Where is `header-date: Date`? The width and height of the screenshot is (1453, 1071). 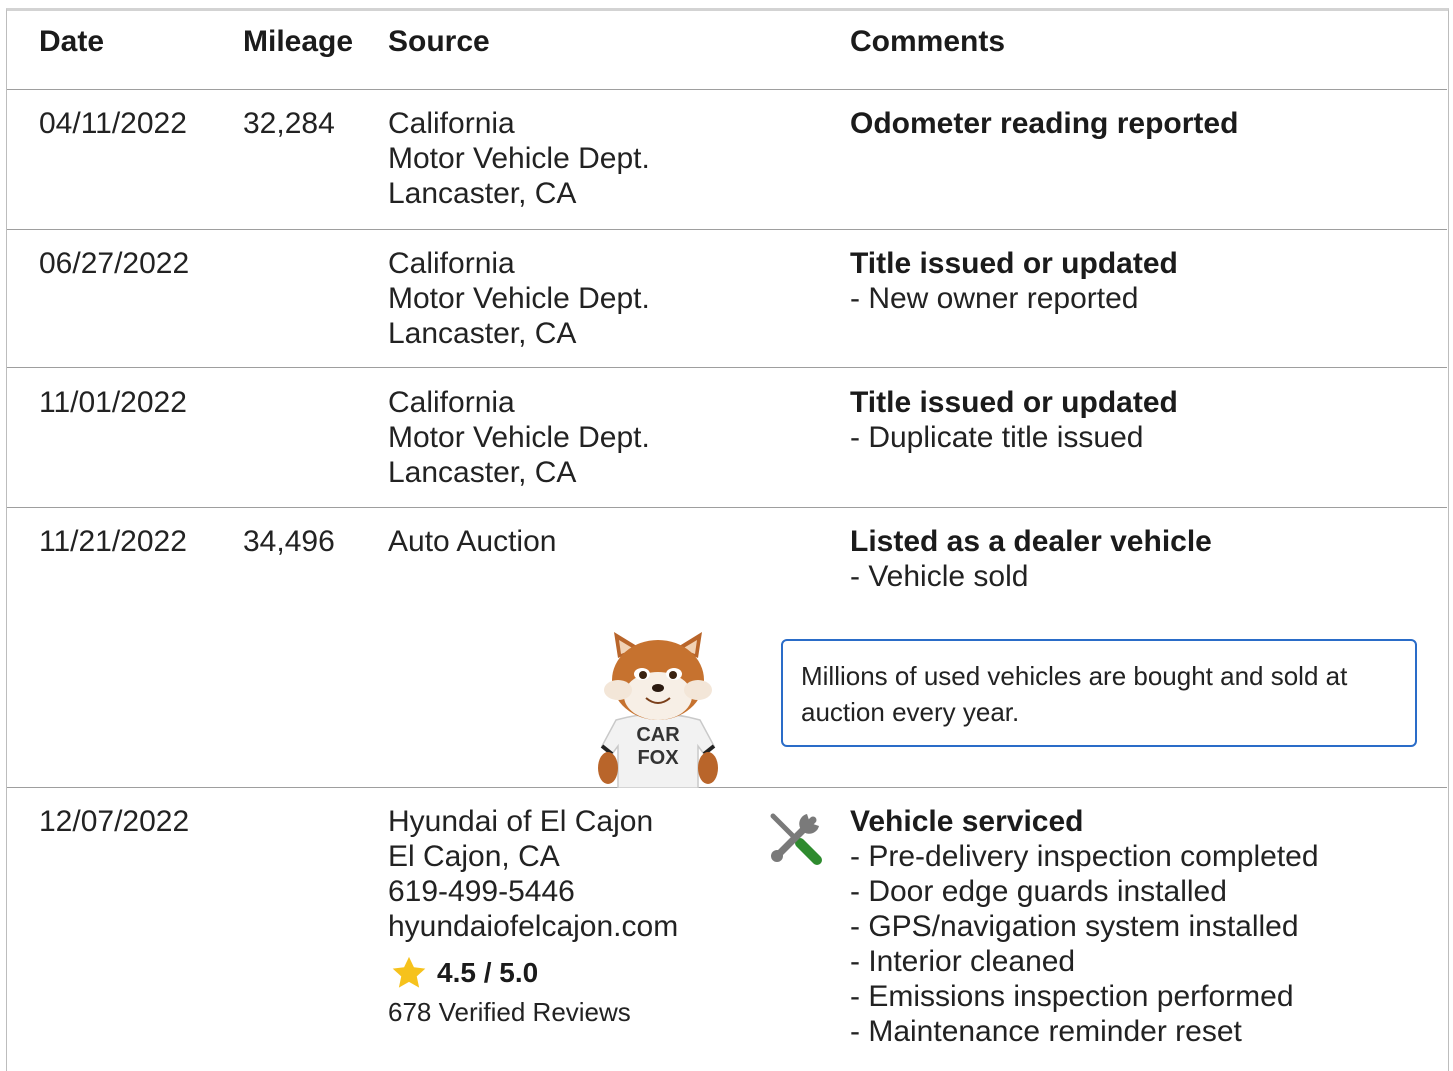
header-date: Date is located at coordinates (72, 41).